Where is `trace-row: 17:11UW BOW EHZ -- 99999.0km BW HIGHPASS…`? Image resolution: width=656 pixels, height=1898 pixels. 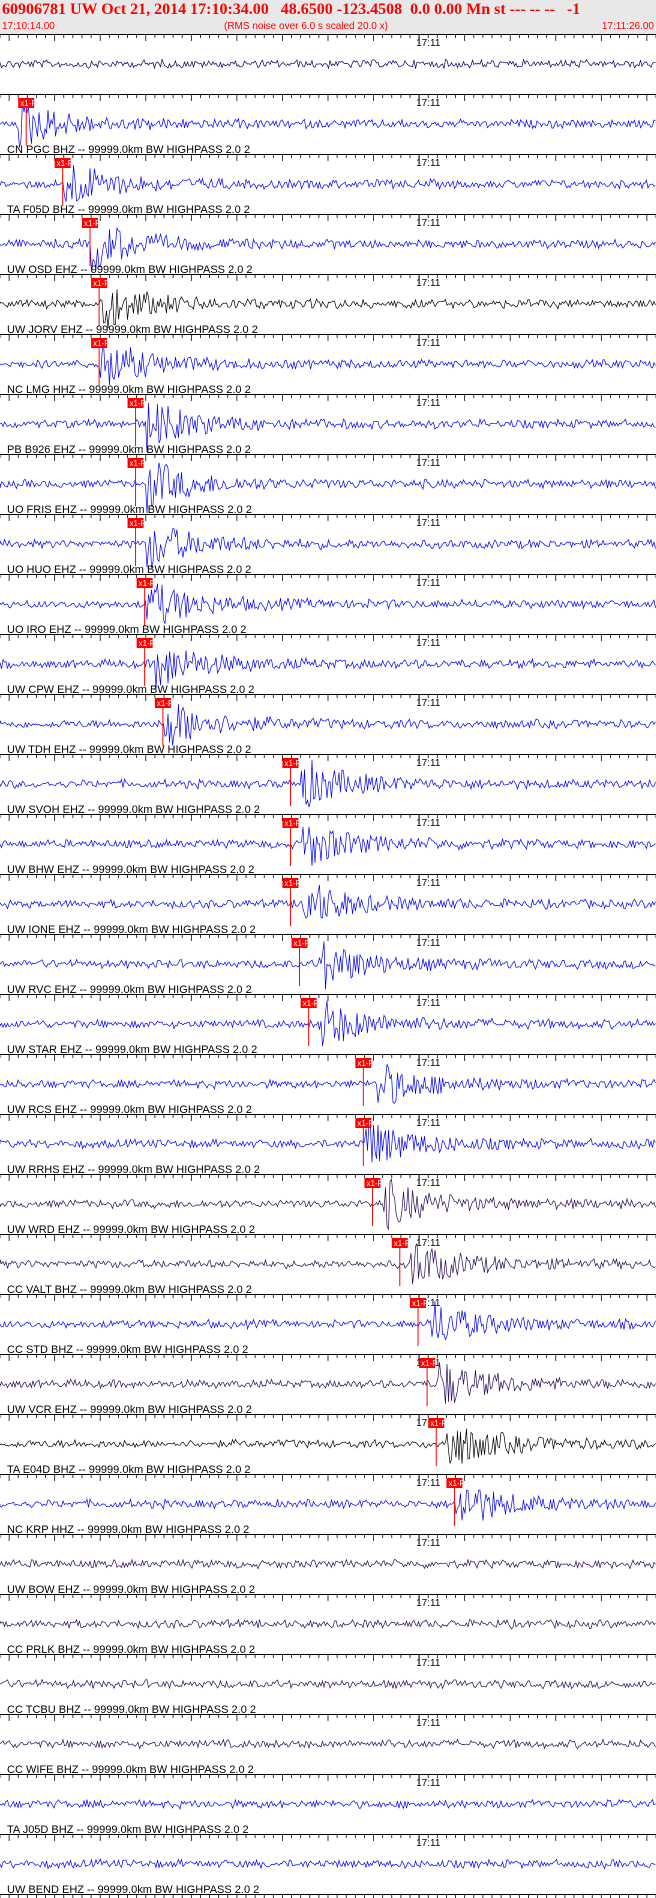
trace-row: 17:11UW BOW EHZ -- 99999.0km BW HIGHPASS… is located at coordinates (328, 1565).